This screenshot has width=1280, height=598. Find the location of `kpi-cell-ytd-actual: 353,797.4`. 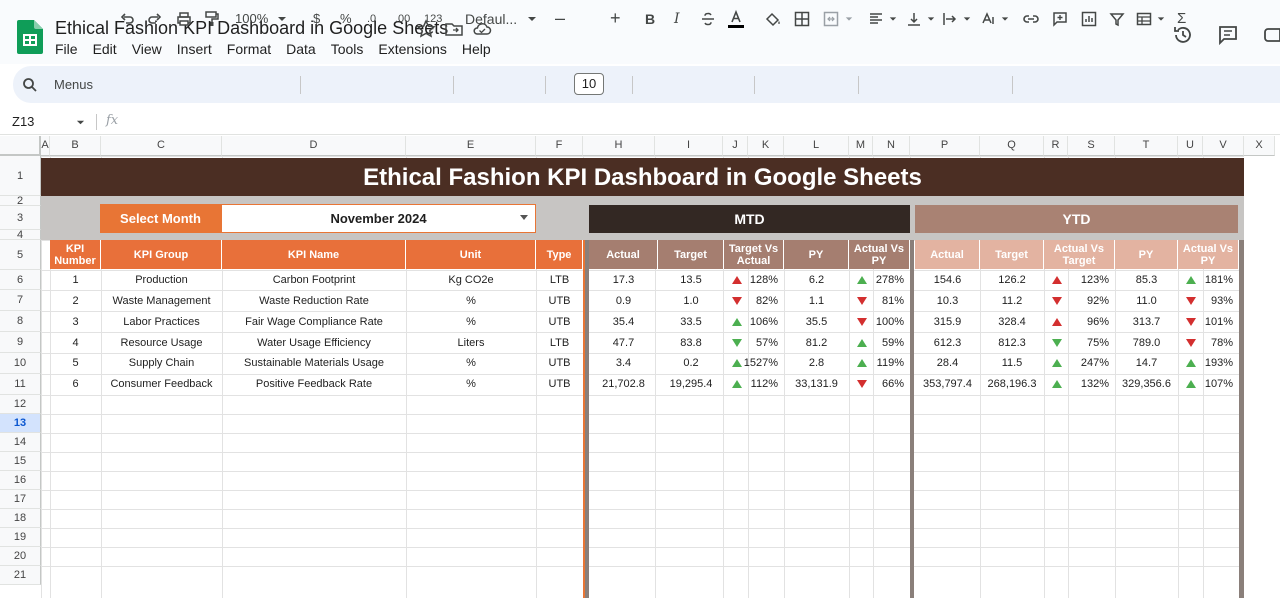

kpi-cell-ytd-actual: 353,797.4 is located at coordinates (947, 384).